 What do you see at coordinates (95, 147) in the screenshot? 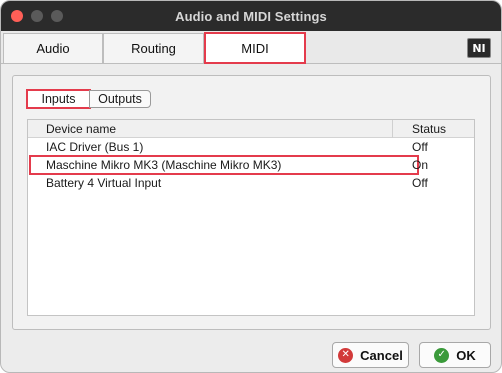
I see `device-name: IAC Driver (Bus 1)` at bounding box center [95, 147].